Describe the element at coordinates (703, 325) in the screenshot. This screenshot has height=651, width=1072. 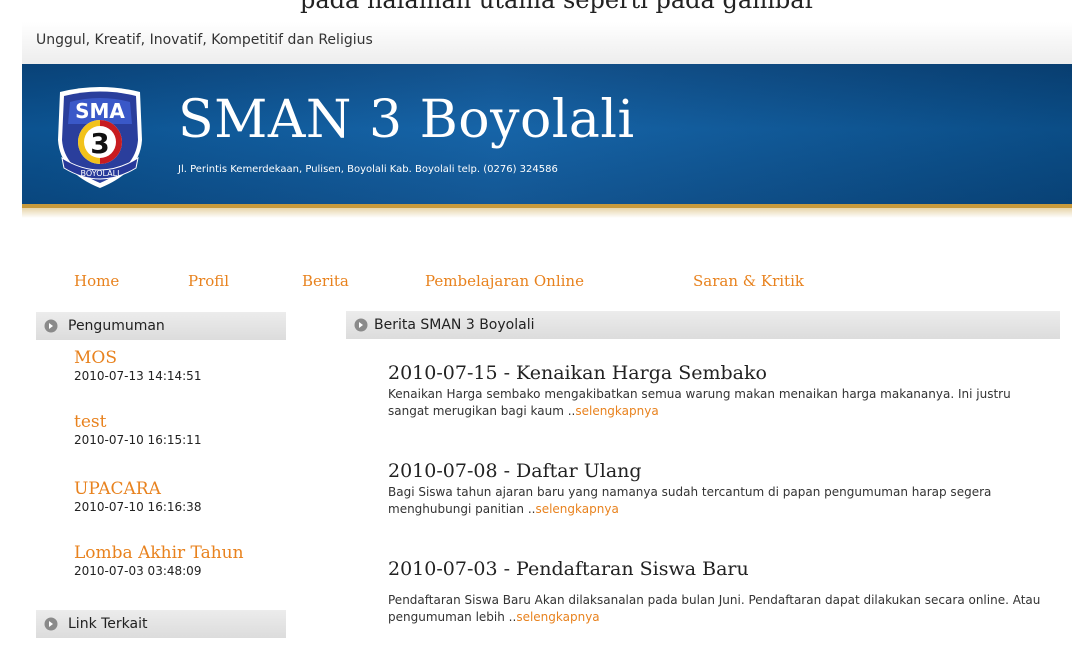
I see `news-section-header: Berita SMAN 3 Boyolali` at that location.